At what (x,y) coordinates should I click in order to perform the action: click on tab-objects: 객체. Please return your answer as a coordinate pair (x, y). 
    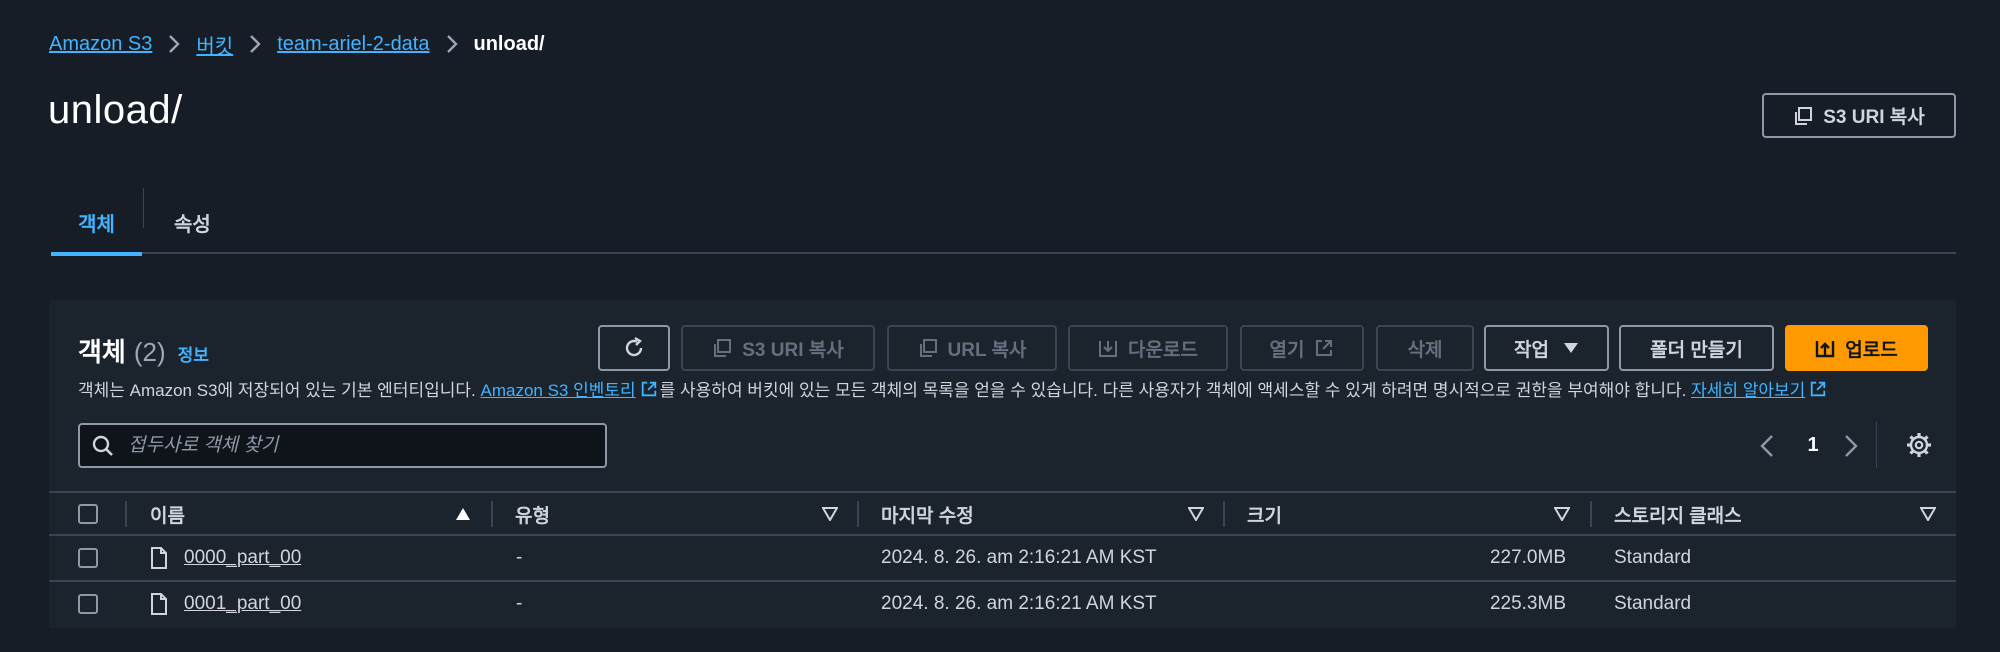
    Looking at the image, I should click on (96, 223).